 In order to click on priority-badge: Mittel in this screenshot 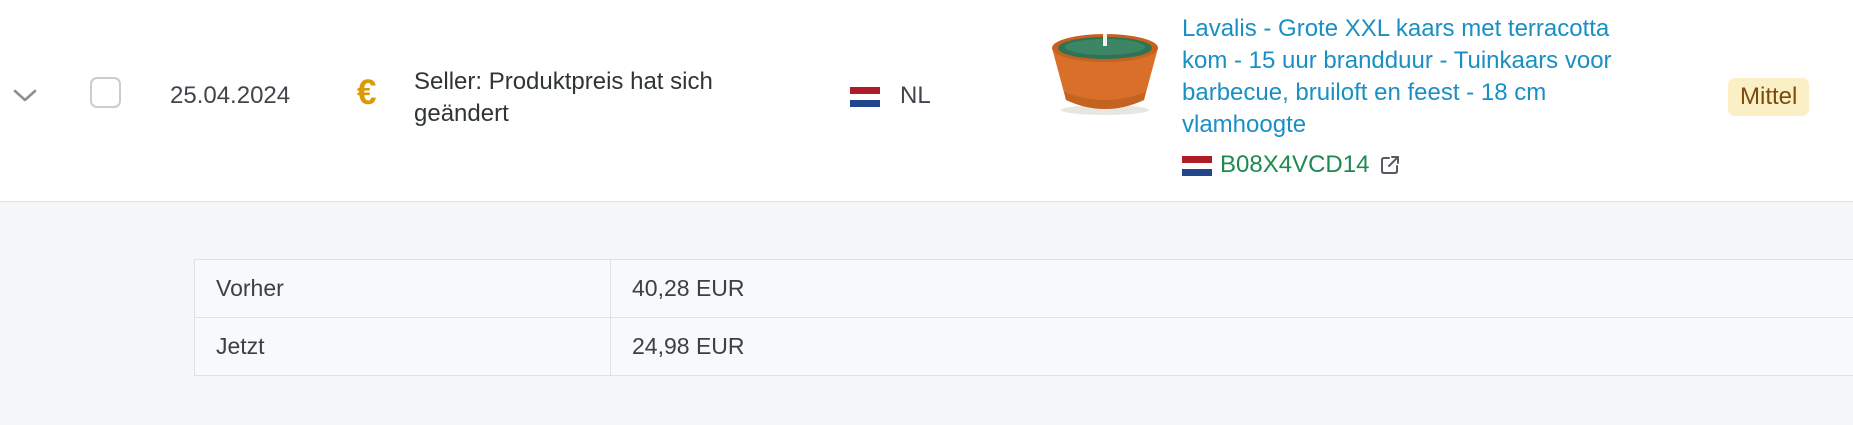, I will do `click(1769, 97)`.